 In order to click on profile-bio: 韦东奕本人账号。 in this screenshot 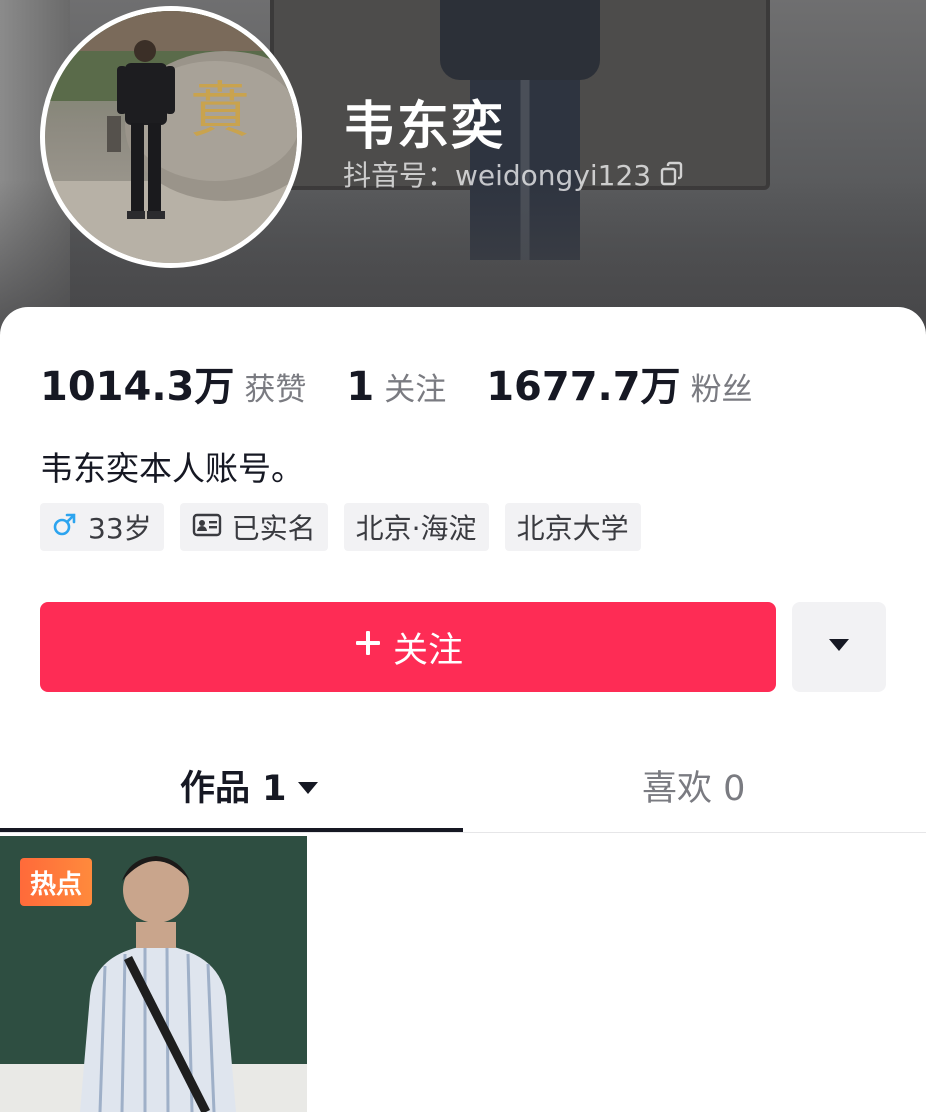, I will do `click(172, 468)`.